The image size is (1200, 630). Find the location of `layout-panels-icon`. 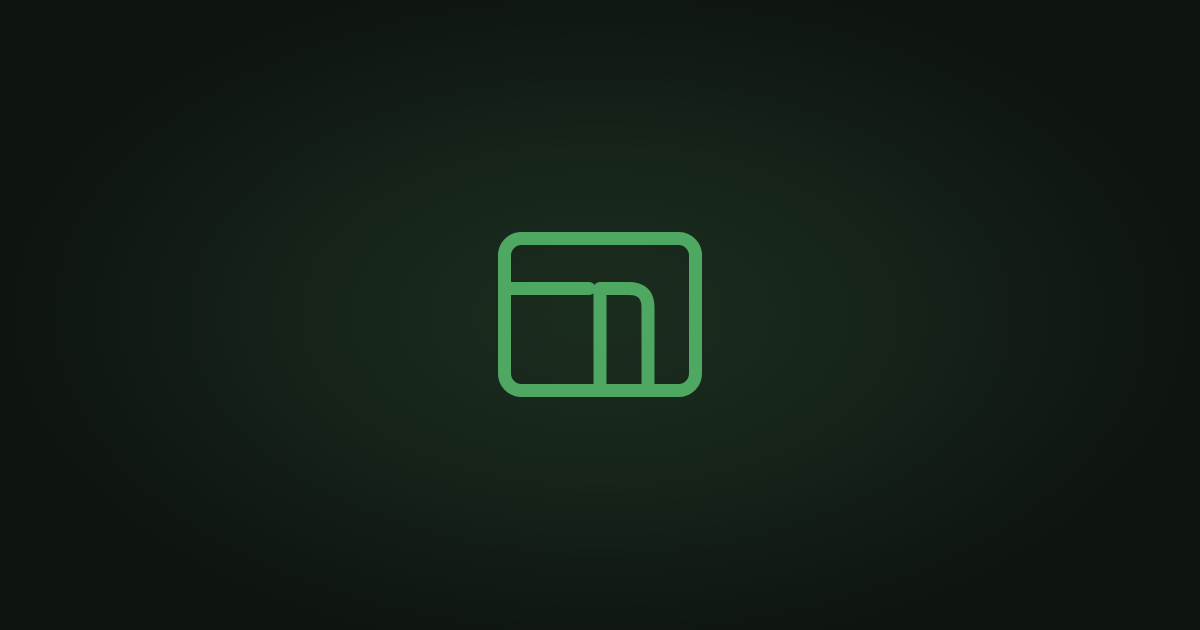

layout-panels-icon is located at coordinates (600, 314).